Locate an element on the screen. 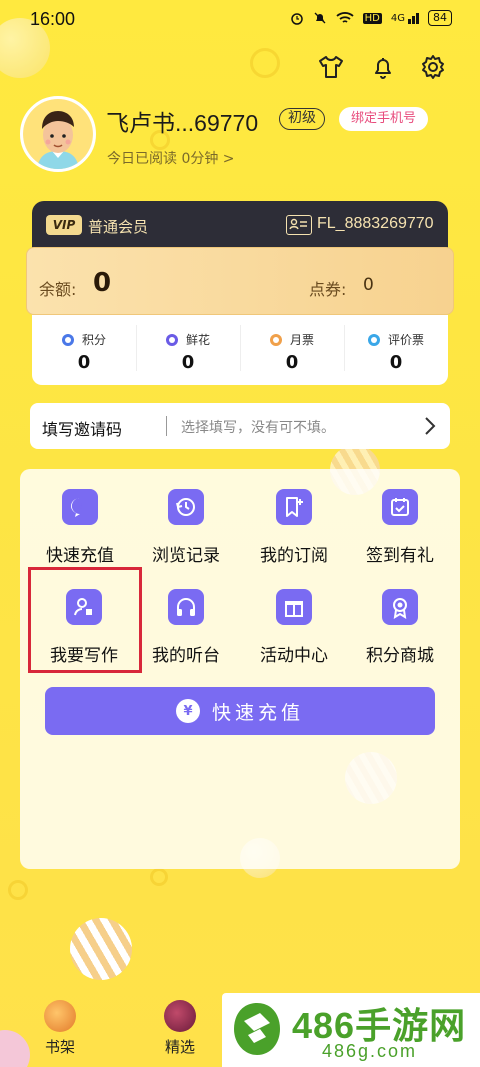  service-label: 我的订阅 is located at coordinates (294, 556).